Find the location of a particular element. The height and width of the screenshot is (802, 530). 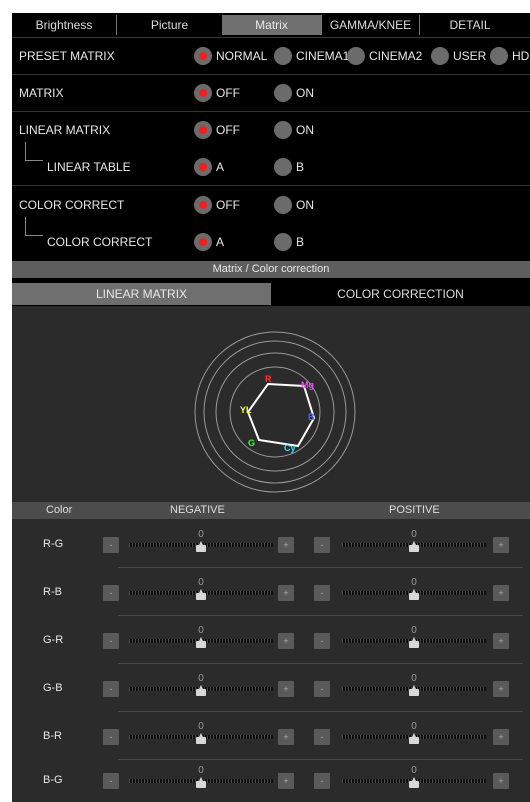

vector-label-r: R is located at coordinates (268, 379).